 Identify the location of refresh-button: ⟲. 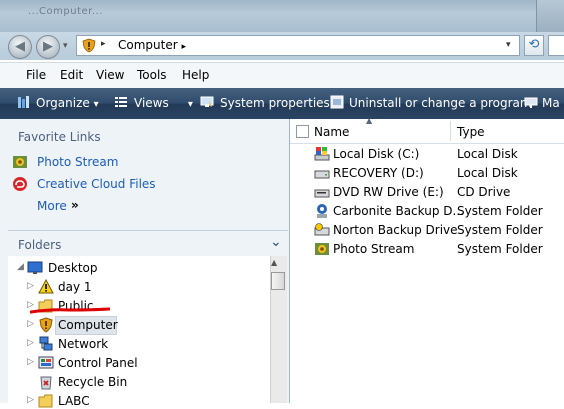
(534, 45).